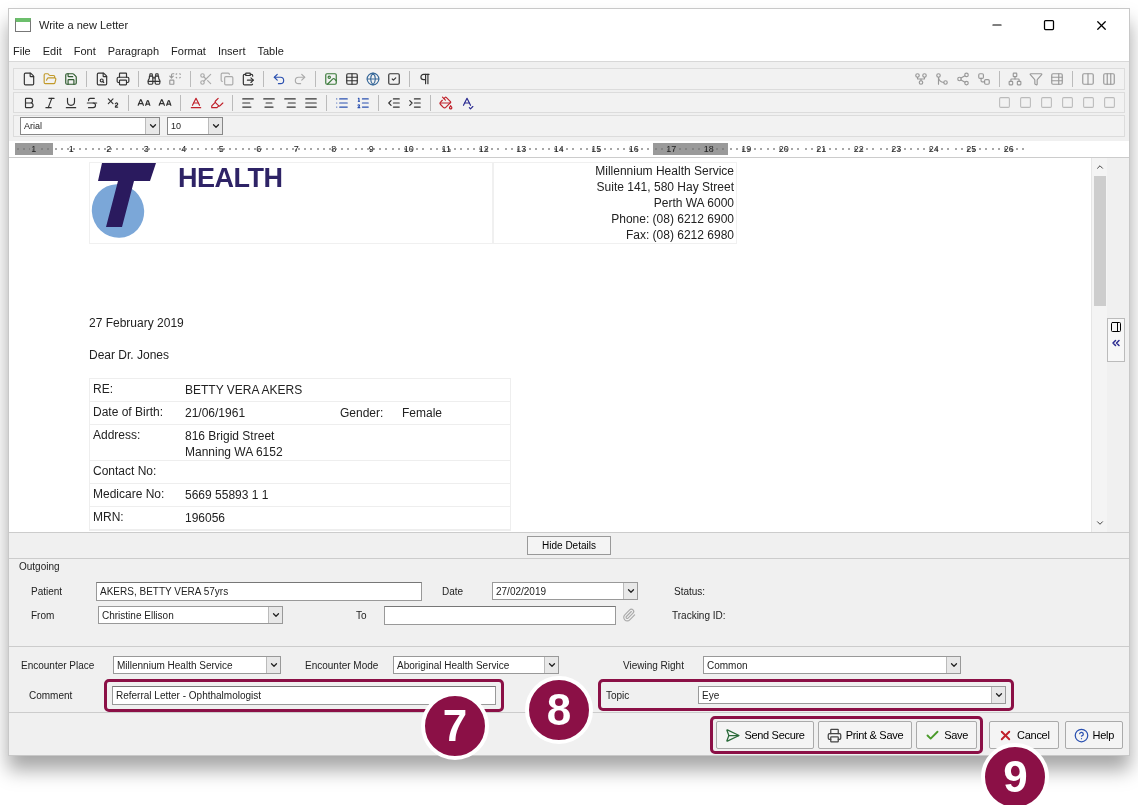 The image size is (1138, 805). Describe the element at coordinates (117, 435) in the screenshot. I see `detail-label: Address:` at that location.